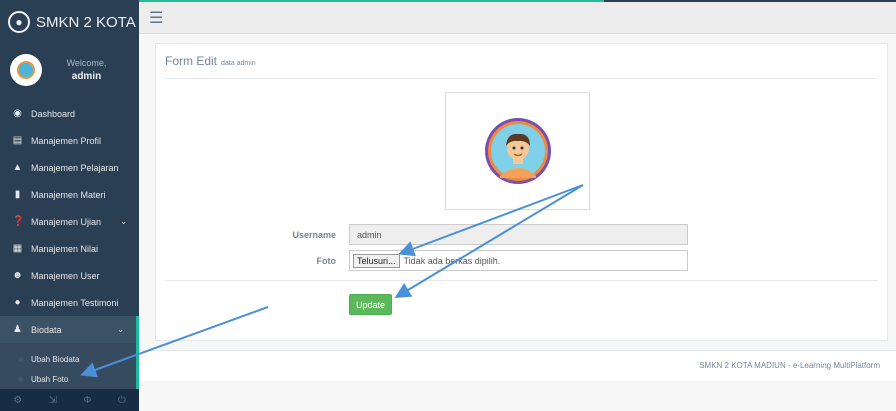 Image resolution: width=896 pixels, height=411 pixels. I want to click on biodata-submenu: Ubah Biodata Ubah Foto, so click(69, 368).